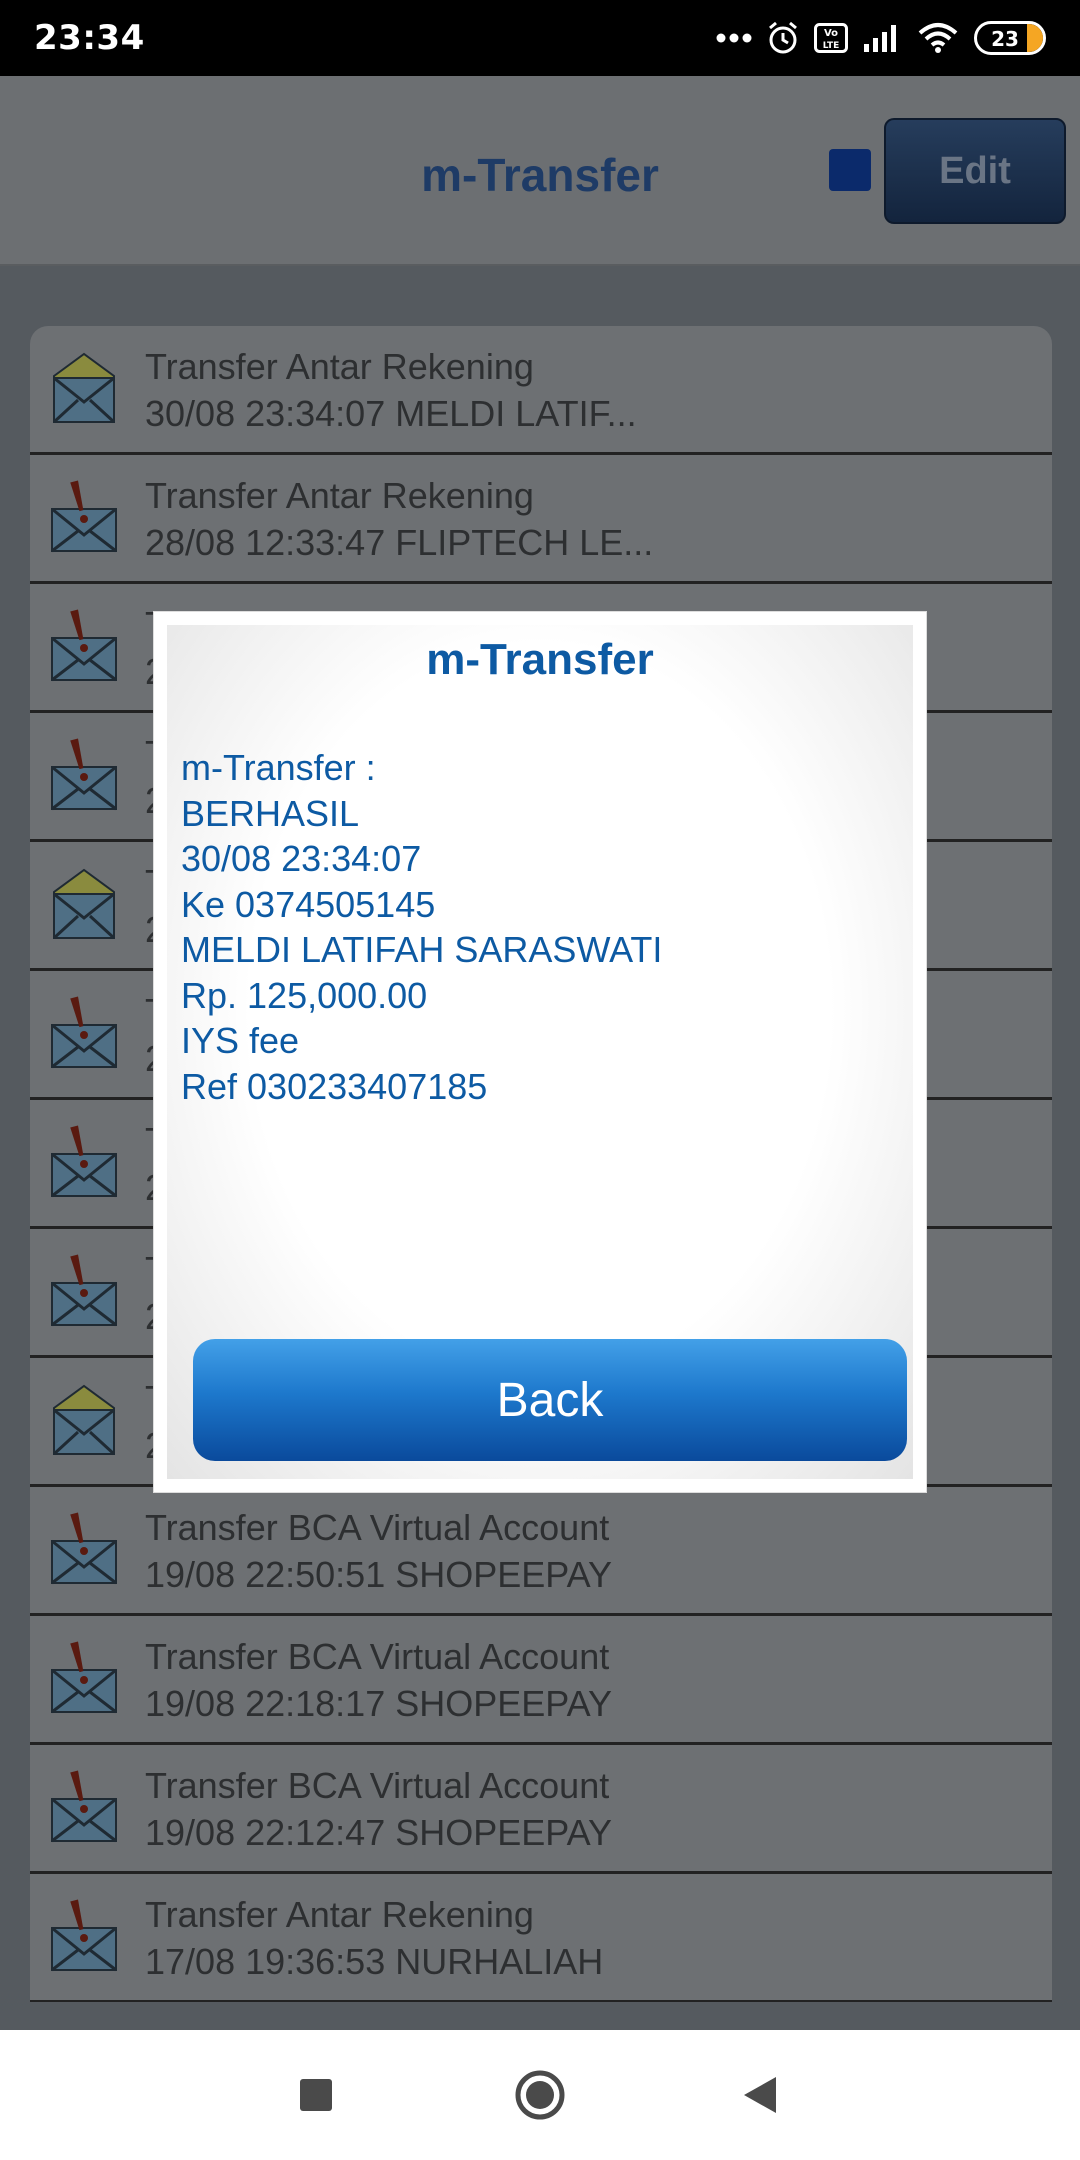 This screenshot has width=1080, height=2160. Describe the element at coordinates (334, 1086) in the screenshot. I see `dialog-line: Ref 030233407185` at that location.